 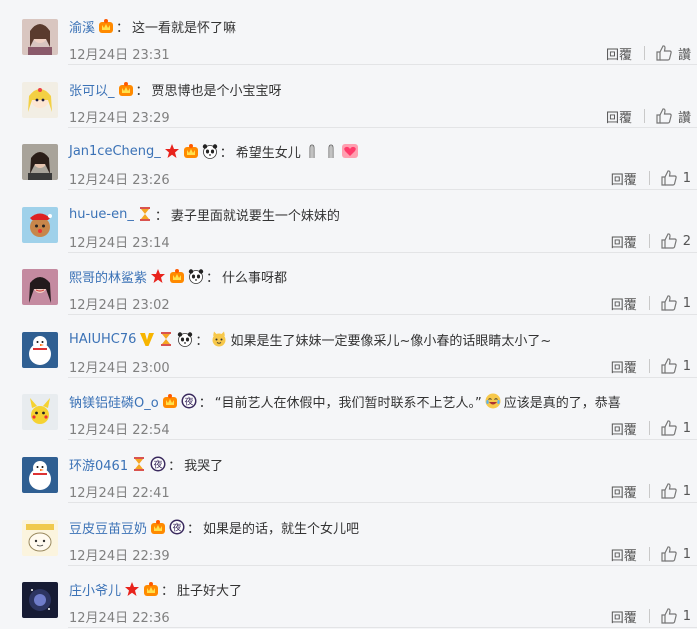 What do you see at coordinates (119, 243) in the screenshot?
I see `comment-timestamp: 12月24日 23:14` at bounding box center [119, 243].